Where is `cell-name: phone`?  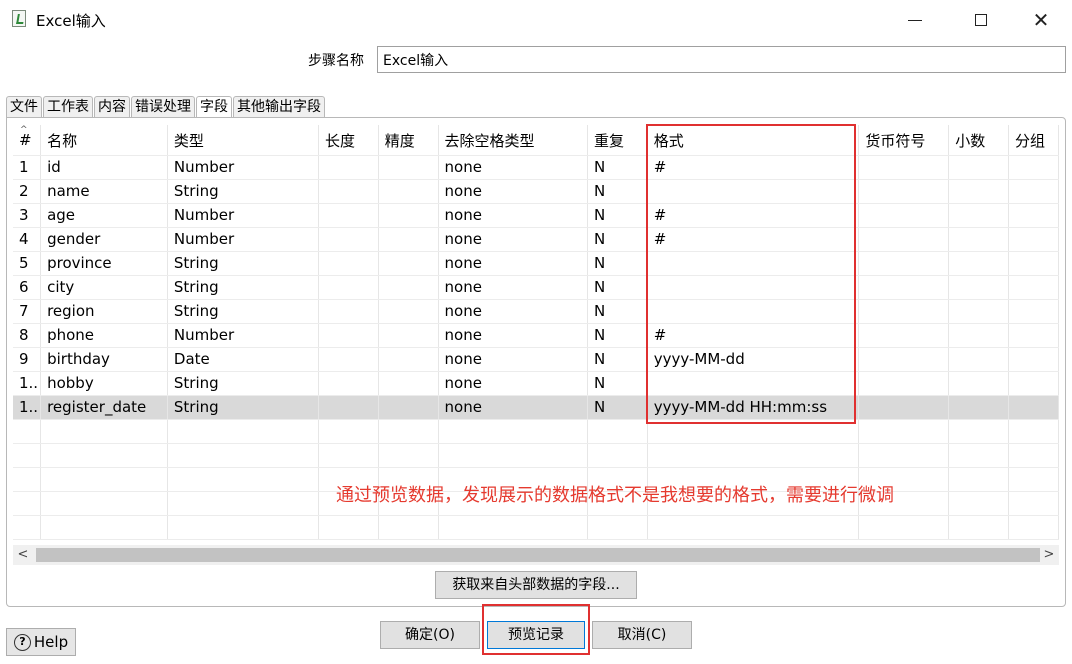 cell-name: phone is located at coordinates (104, 335).